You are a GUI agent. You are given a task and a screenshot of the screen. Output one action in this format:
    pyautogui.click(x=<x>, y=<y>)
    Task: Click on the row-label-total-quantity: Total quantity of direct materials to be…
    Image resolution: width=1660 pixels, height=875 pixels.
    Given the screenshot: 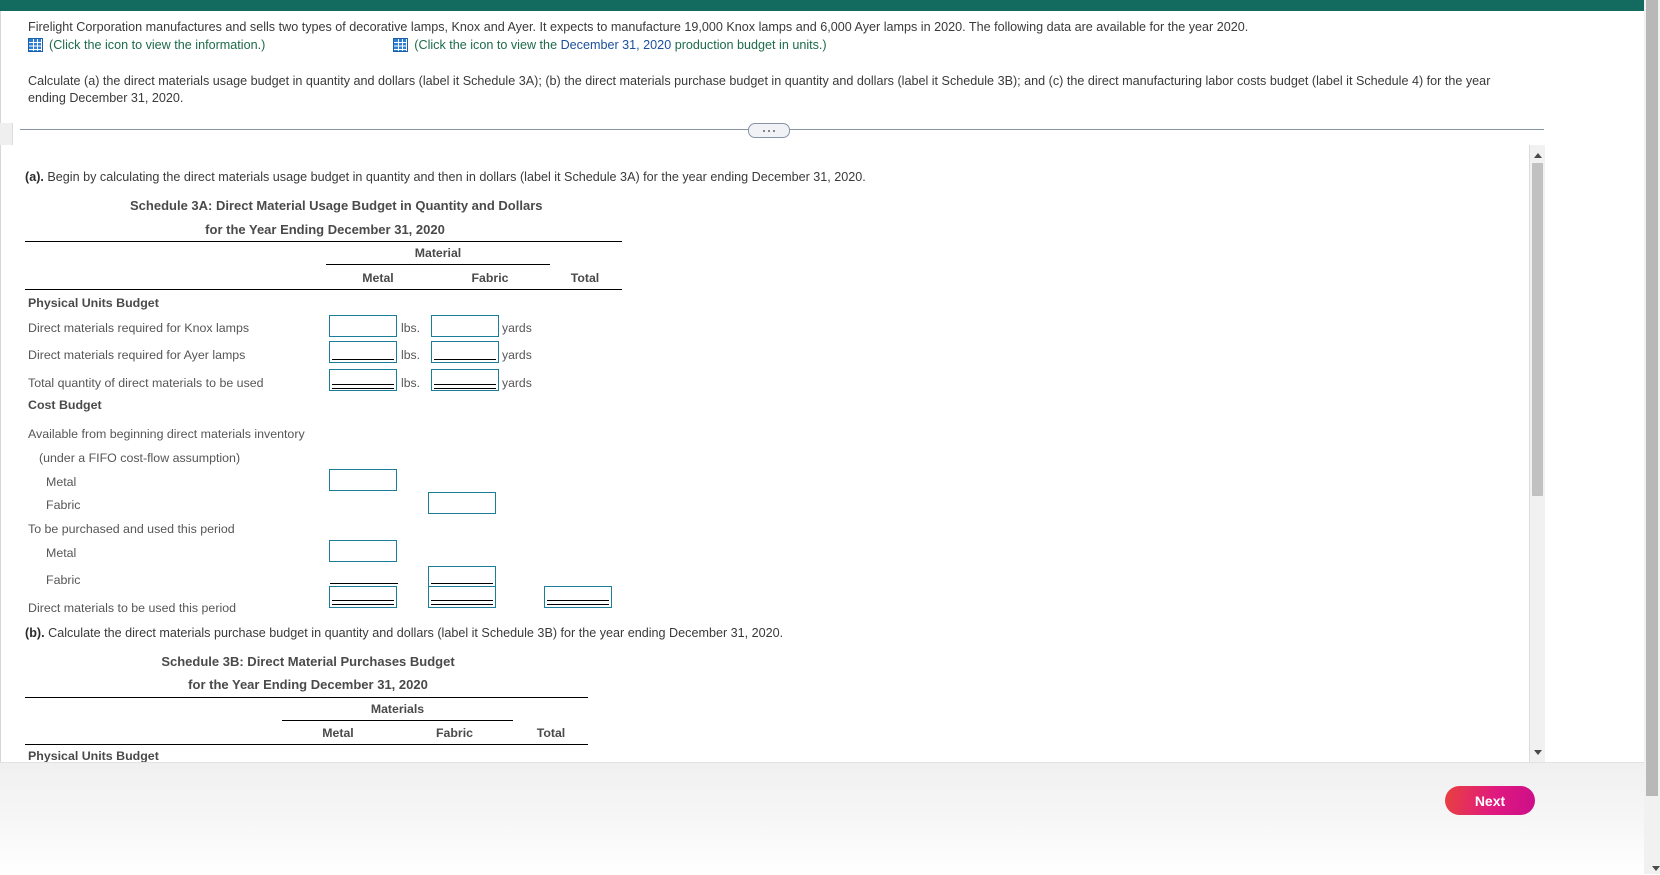 What is the action you would take?
    pyautogui.click(x=146, y=383)
    